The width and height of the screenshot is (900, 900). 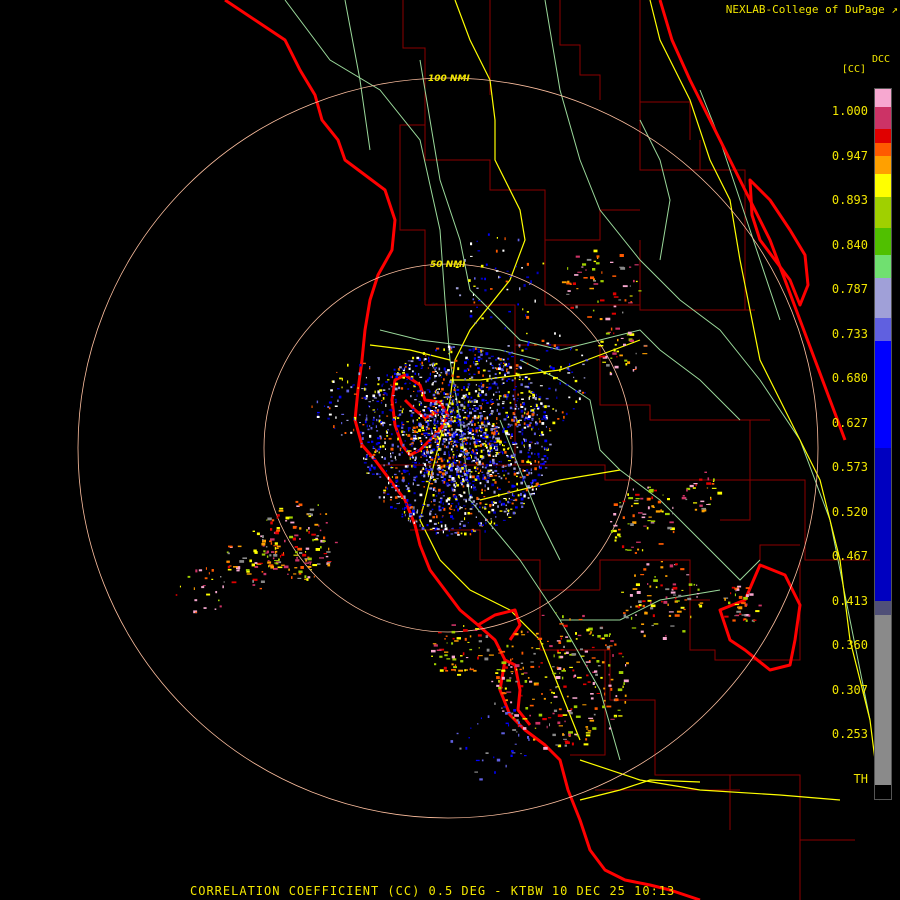 What do you see at coordinates (449, 79) in the screenshot?
I see `range-ring-label-100: 100 NMI` at bounding box center [449, 79].